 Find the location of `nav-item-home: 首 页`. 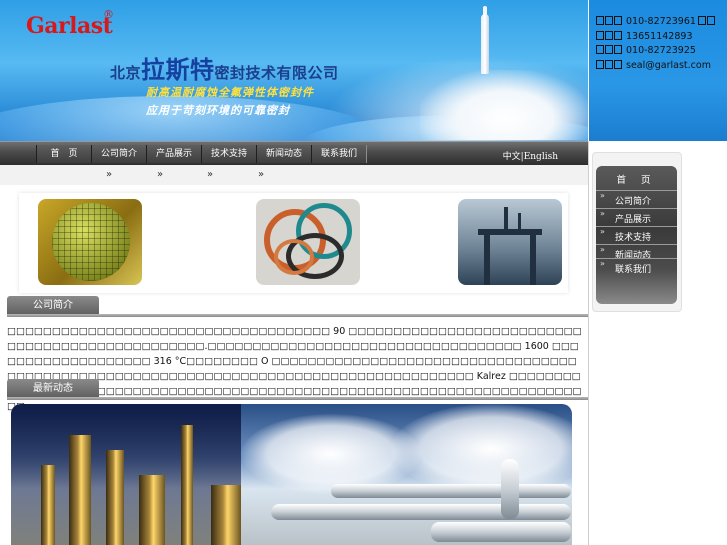

nav-item-home: 首 页 is located at coordinates (64, 154).